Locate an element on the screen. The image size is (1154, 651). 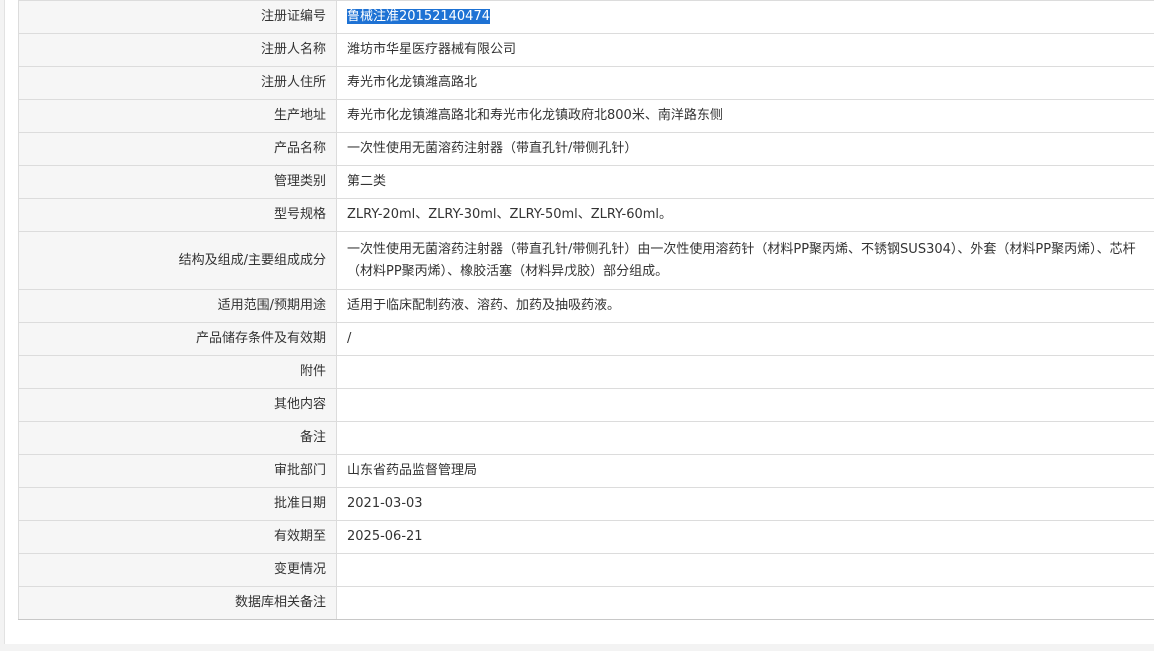
field-value-cell: 2021-03-03 is located at coordinates (745, 504).